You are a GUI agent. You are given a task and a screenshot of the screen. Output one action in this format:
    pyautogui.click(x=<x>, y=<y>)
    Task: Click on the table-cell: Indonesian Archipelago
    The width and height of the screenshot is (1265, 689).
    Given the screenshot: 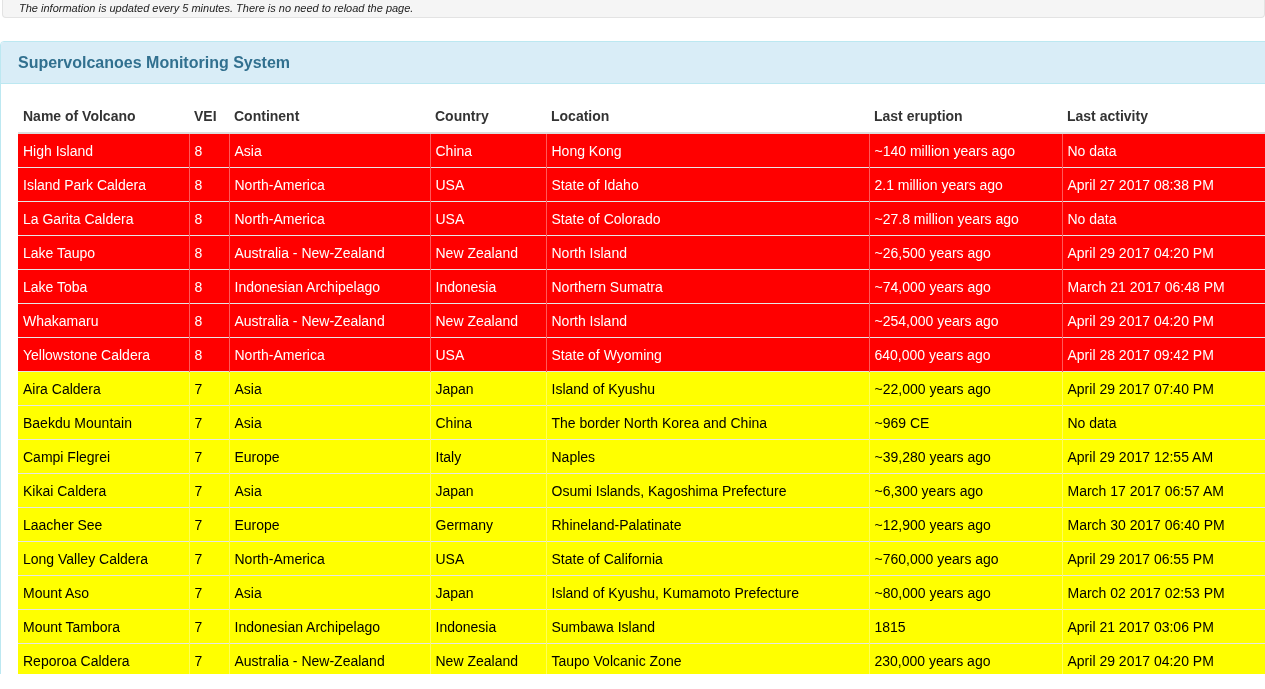 What is the action you would take?
    pyautogui.click(x=329, y=626)
    